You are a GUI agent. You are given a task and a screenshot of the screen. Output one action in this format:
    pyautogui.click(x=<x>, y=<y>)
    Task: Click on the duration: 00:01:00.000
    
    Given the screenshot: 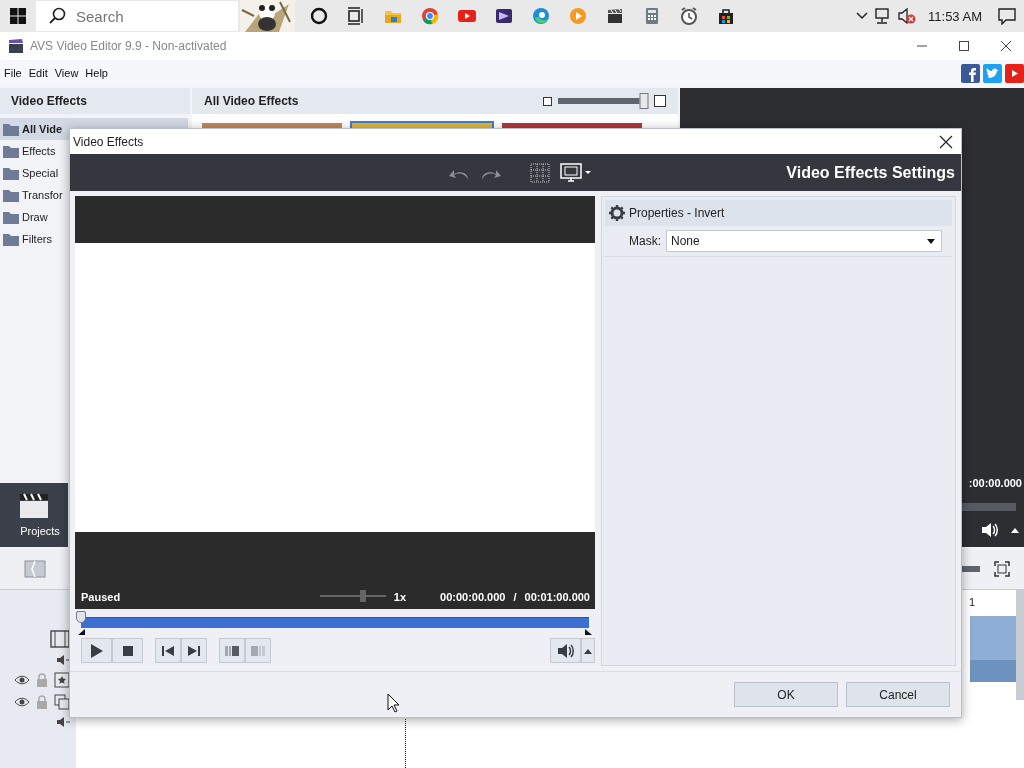 What is the action you would take?
    pyautogui.click(x=557, y=597)
    